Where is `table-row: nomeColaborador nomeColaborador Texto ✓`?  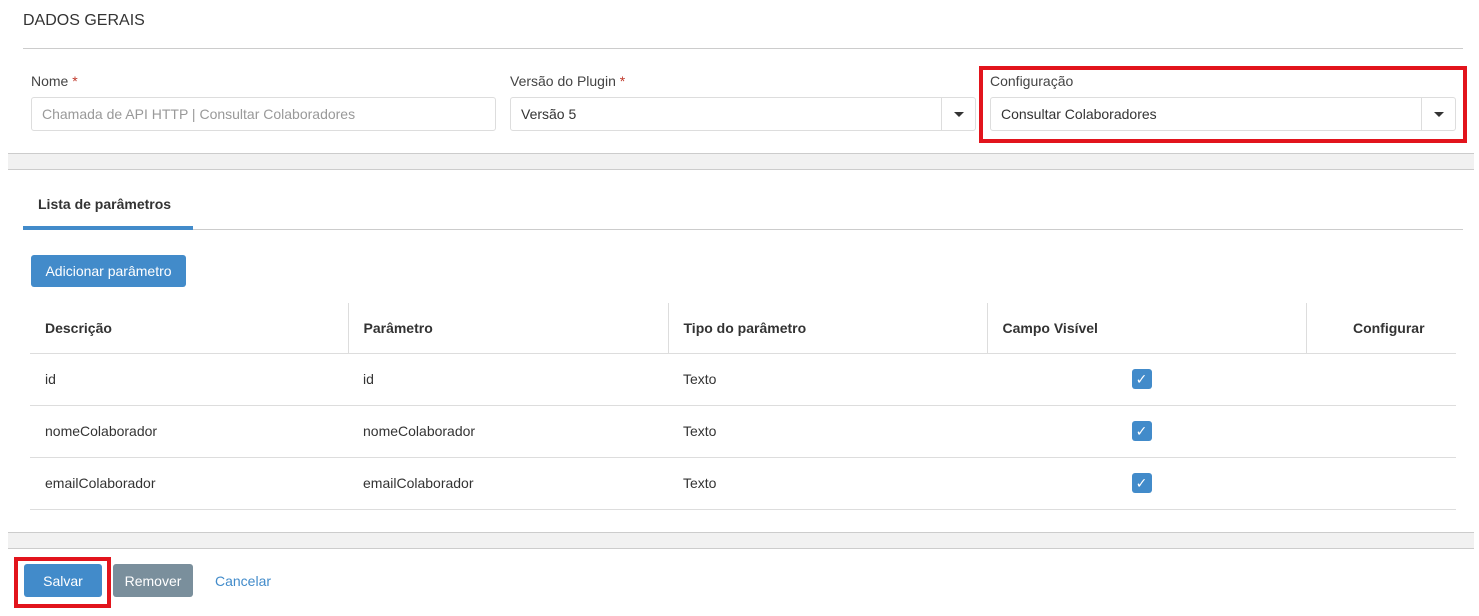
table-row: nomeColaborador nomeColaborador Texto ✓ is located at coordinates (743, 431).